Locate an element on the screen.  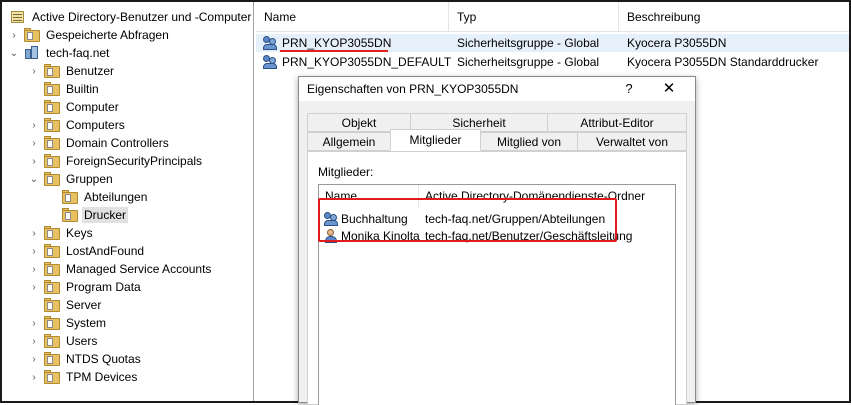
tree-item-label: Computers is located at coordinates (95, 125).